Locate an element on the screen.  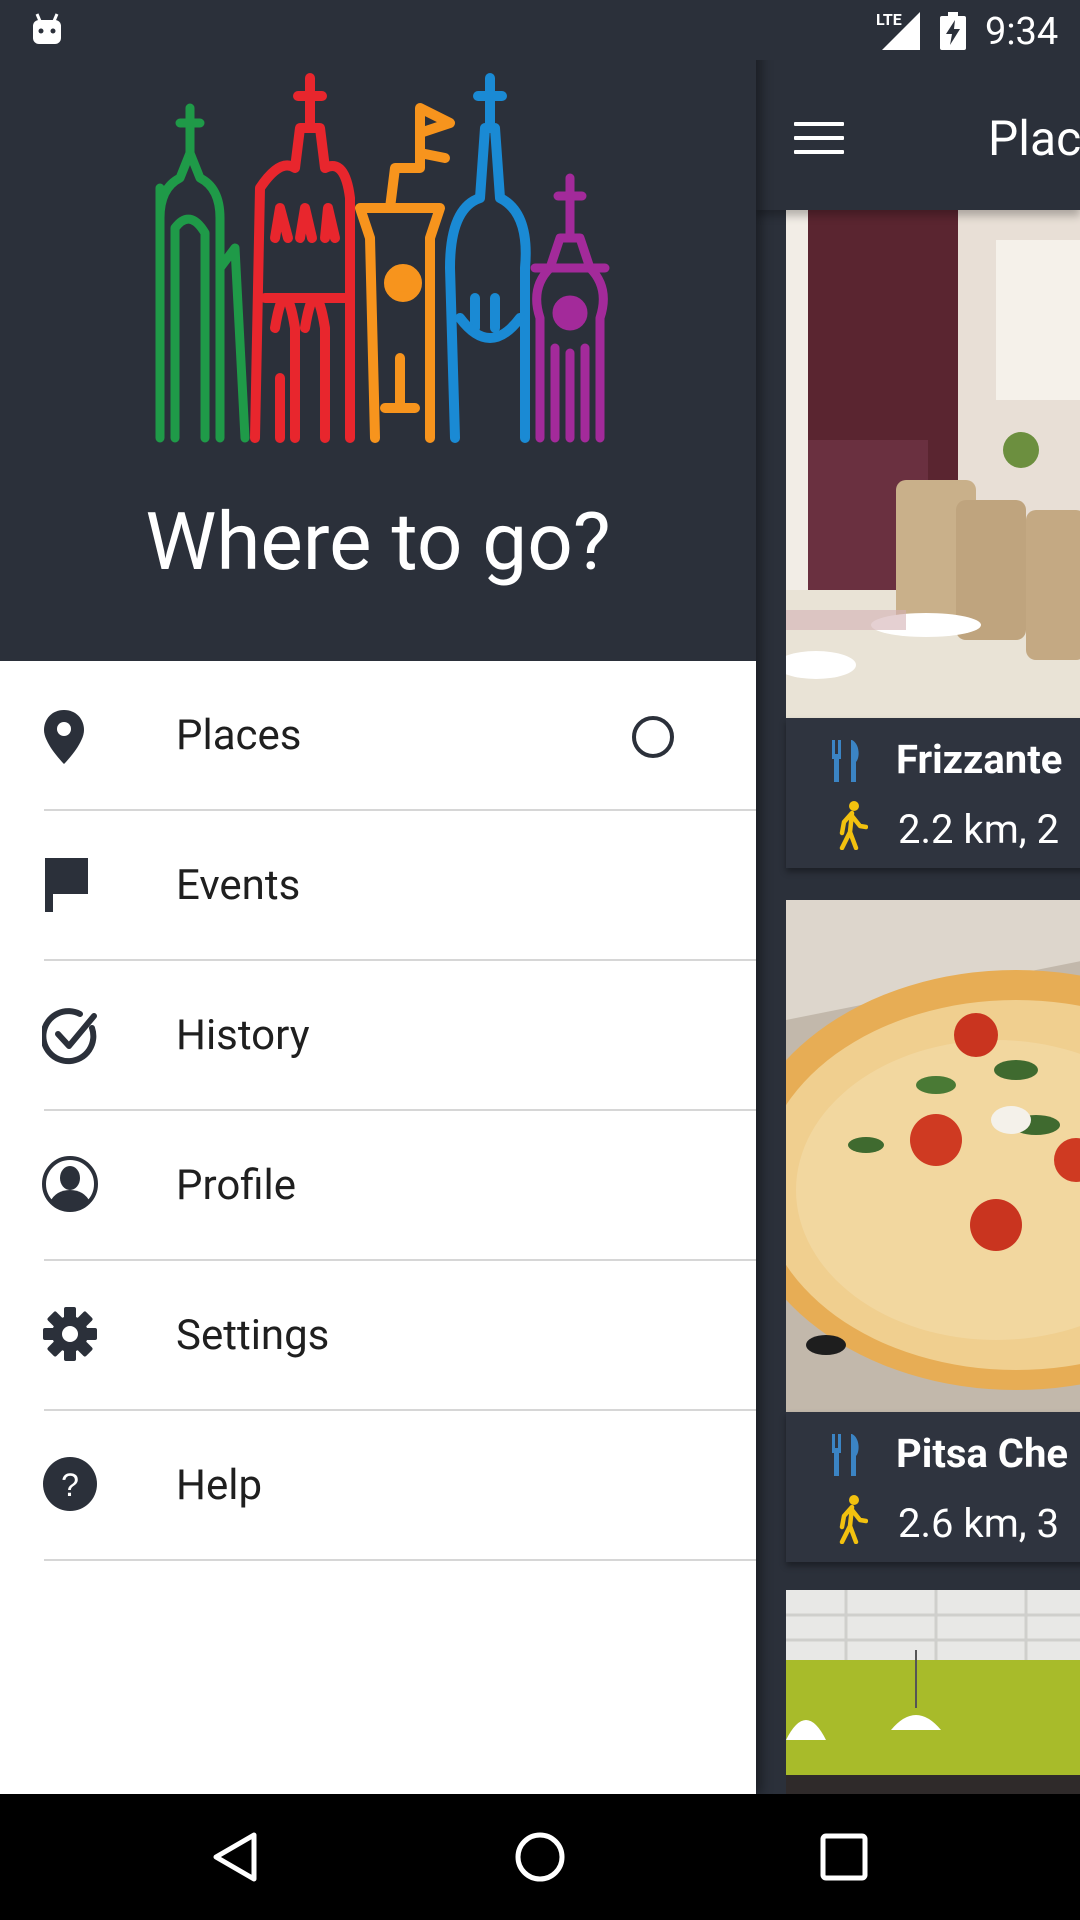
signal-icon is located at coordinates (901, 31).